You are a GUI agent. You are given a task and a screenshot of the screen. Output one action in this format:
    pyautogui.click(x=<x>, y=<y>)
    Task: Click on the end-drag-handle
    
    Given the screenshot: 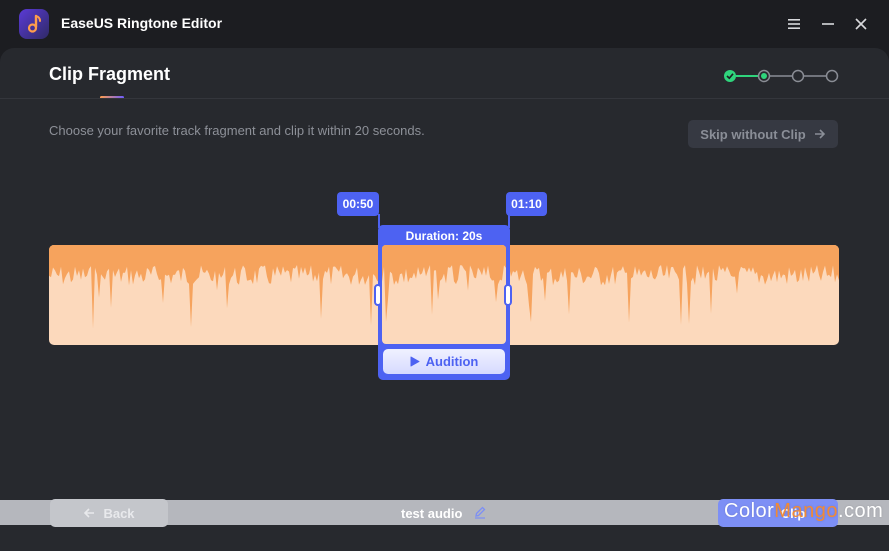 What is the action you would take?
    pyautogui.click(x=508, y=295)
    